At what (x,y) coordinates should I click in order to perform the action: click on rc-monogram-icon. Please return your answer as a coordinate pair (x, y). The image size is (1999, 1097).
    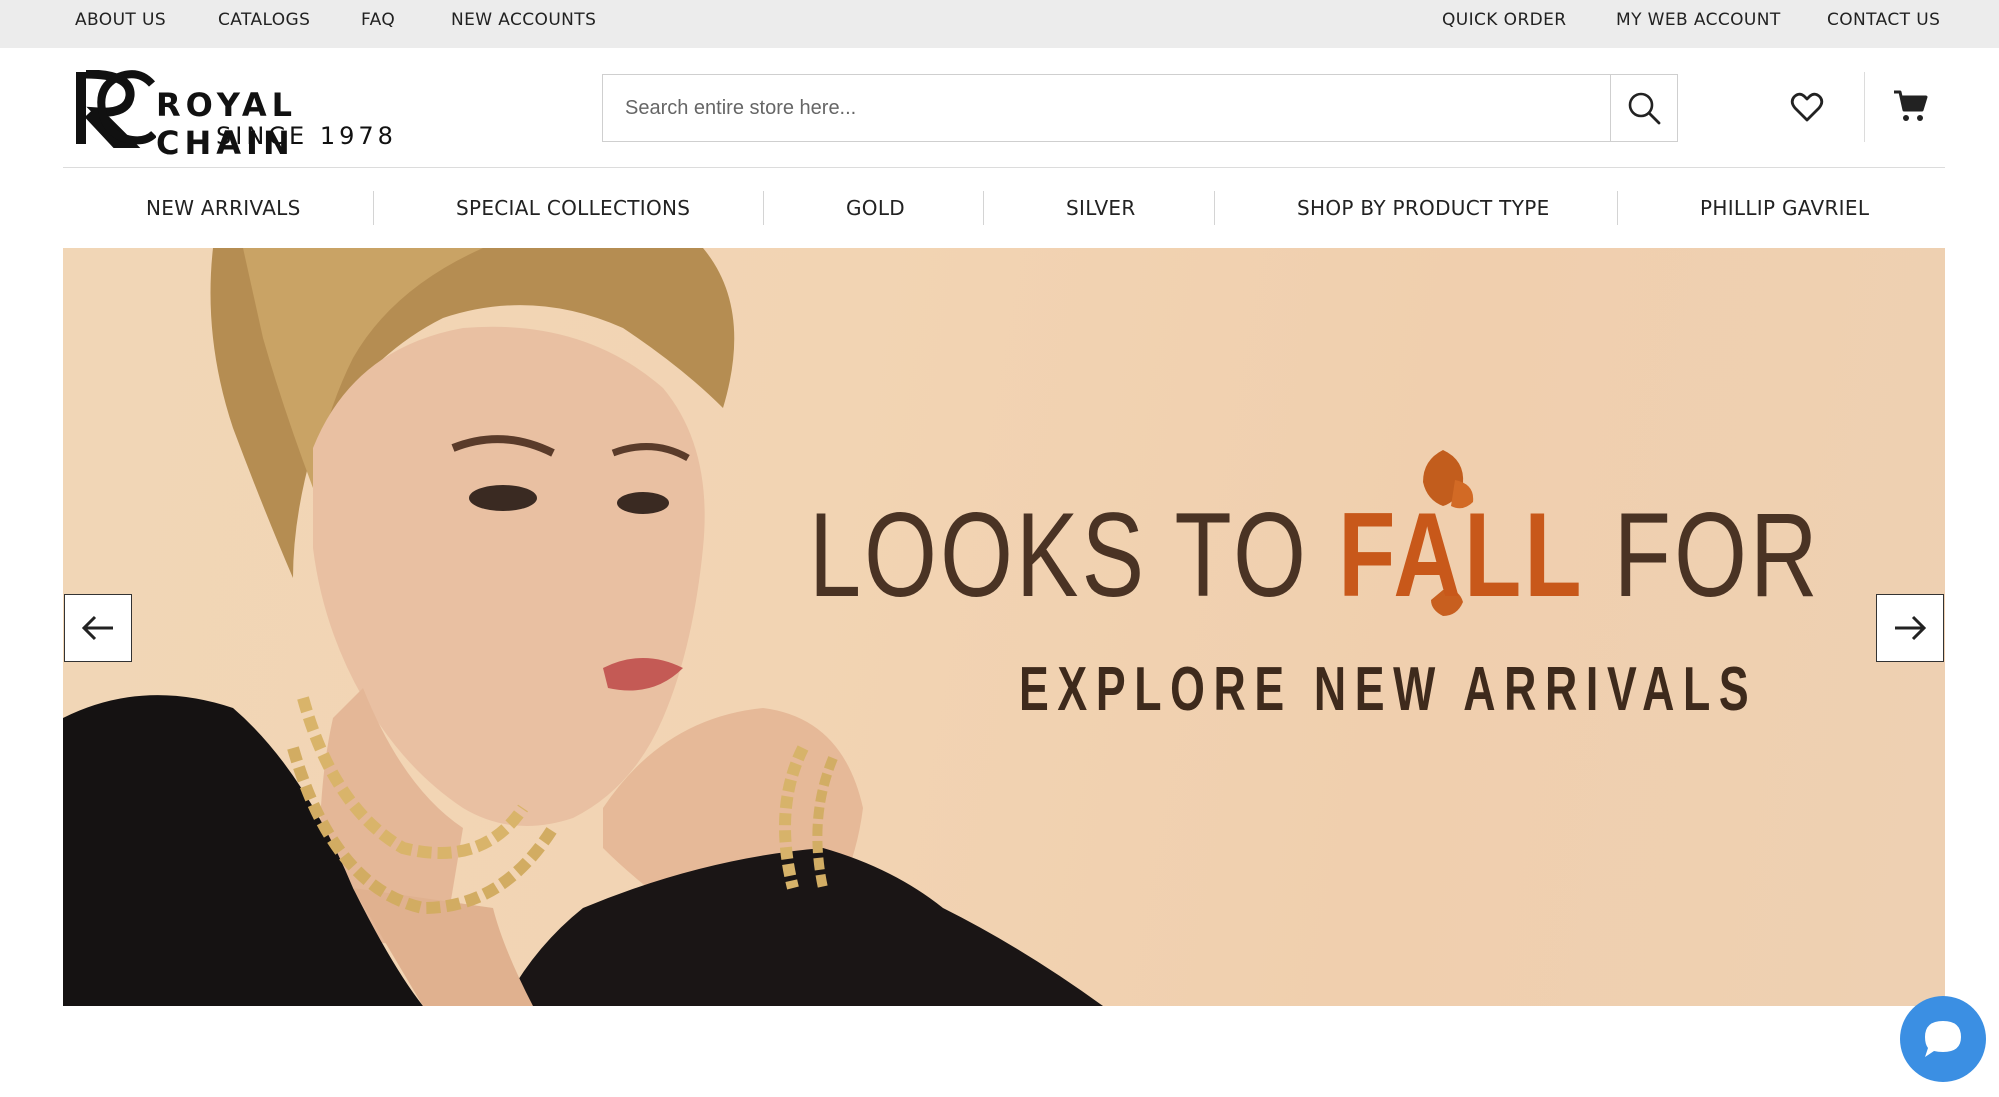
    Looking at the image, I should click on (116, 109).